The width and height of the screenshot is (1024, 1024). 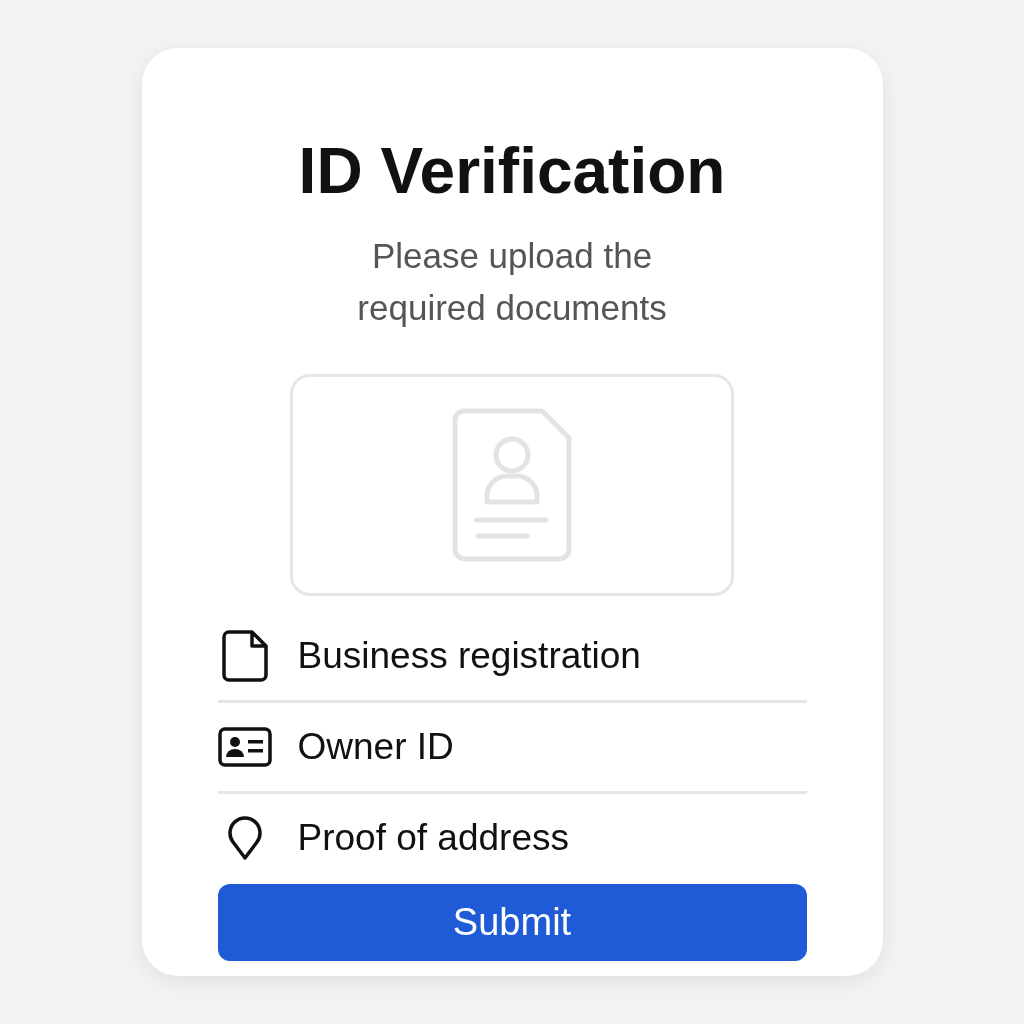 What do you see at coordinates (512, 747) in the screenshot?
I see `document-item: Owner ID` at bounding box center [512, 747].